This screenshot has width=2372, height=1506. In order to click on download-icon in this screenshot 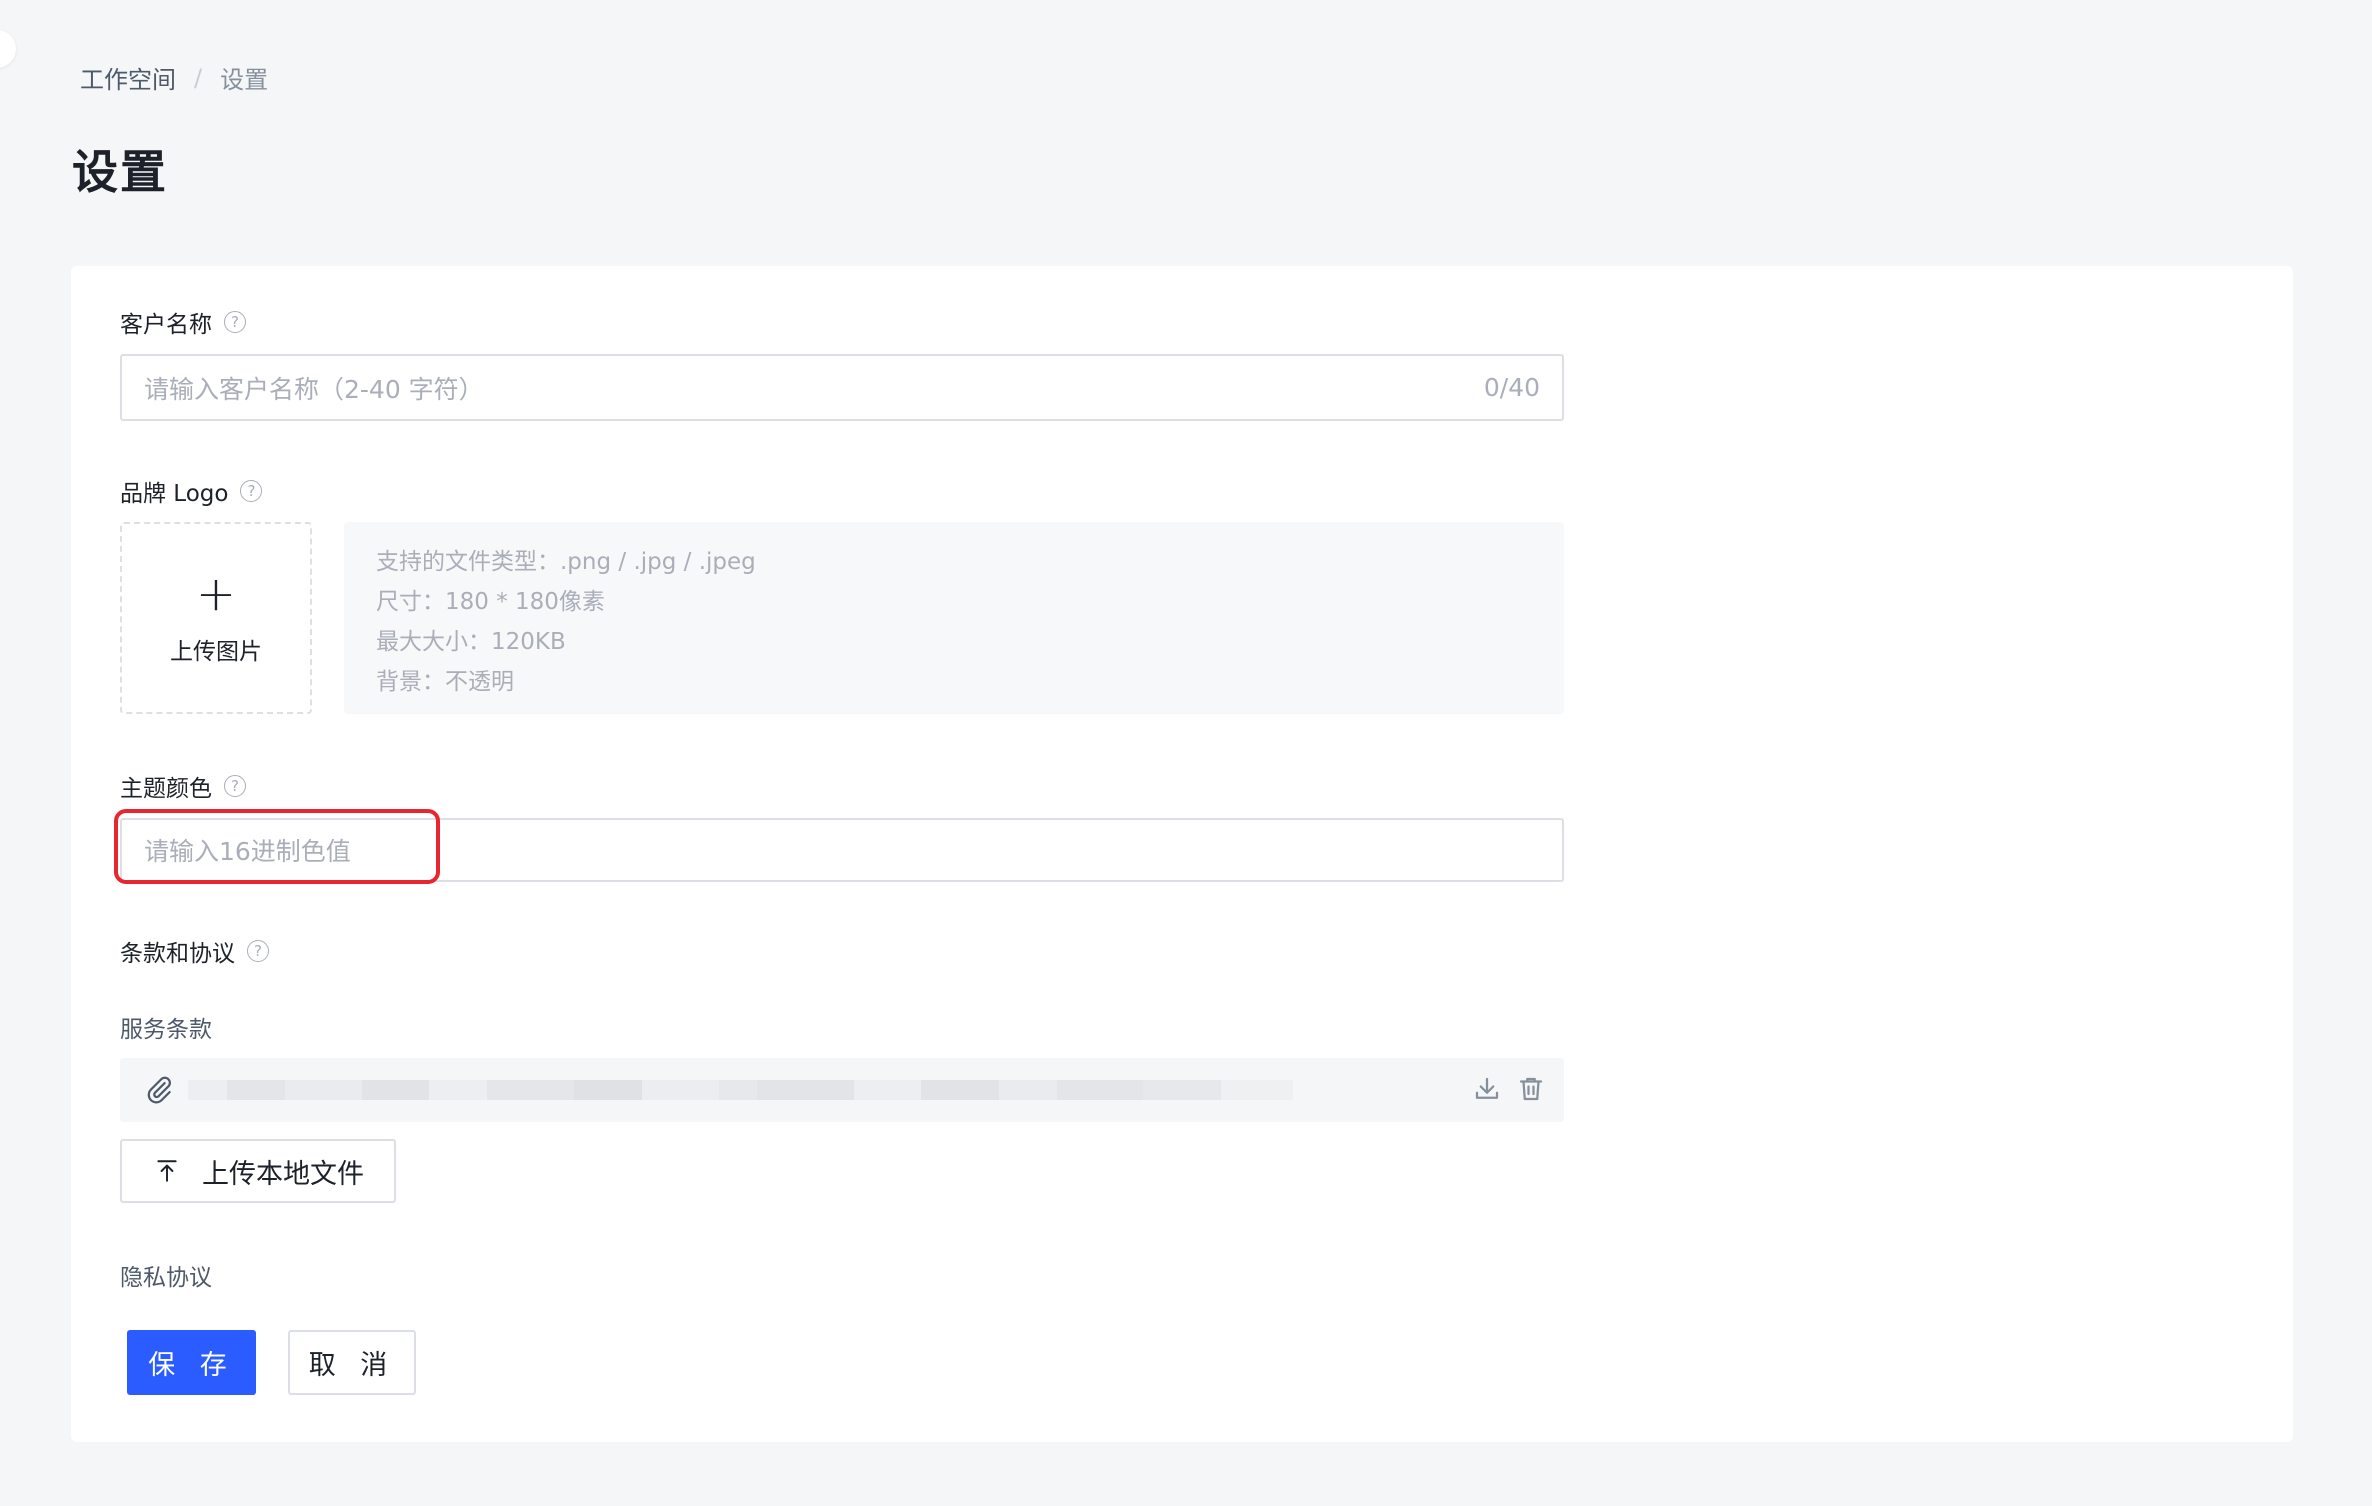, I will do `click(1487, 1089)`.